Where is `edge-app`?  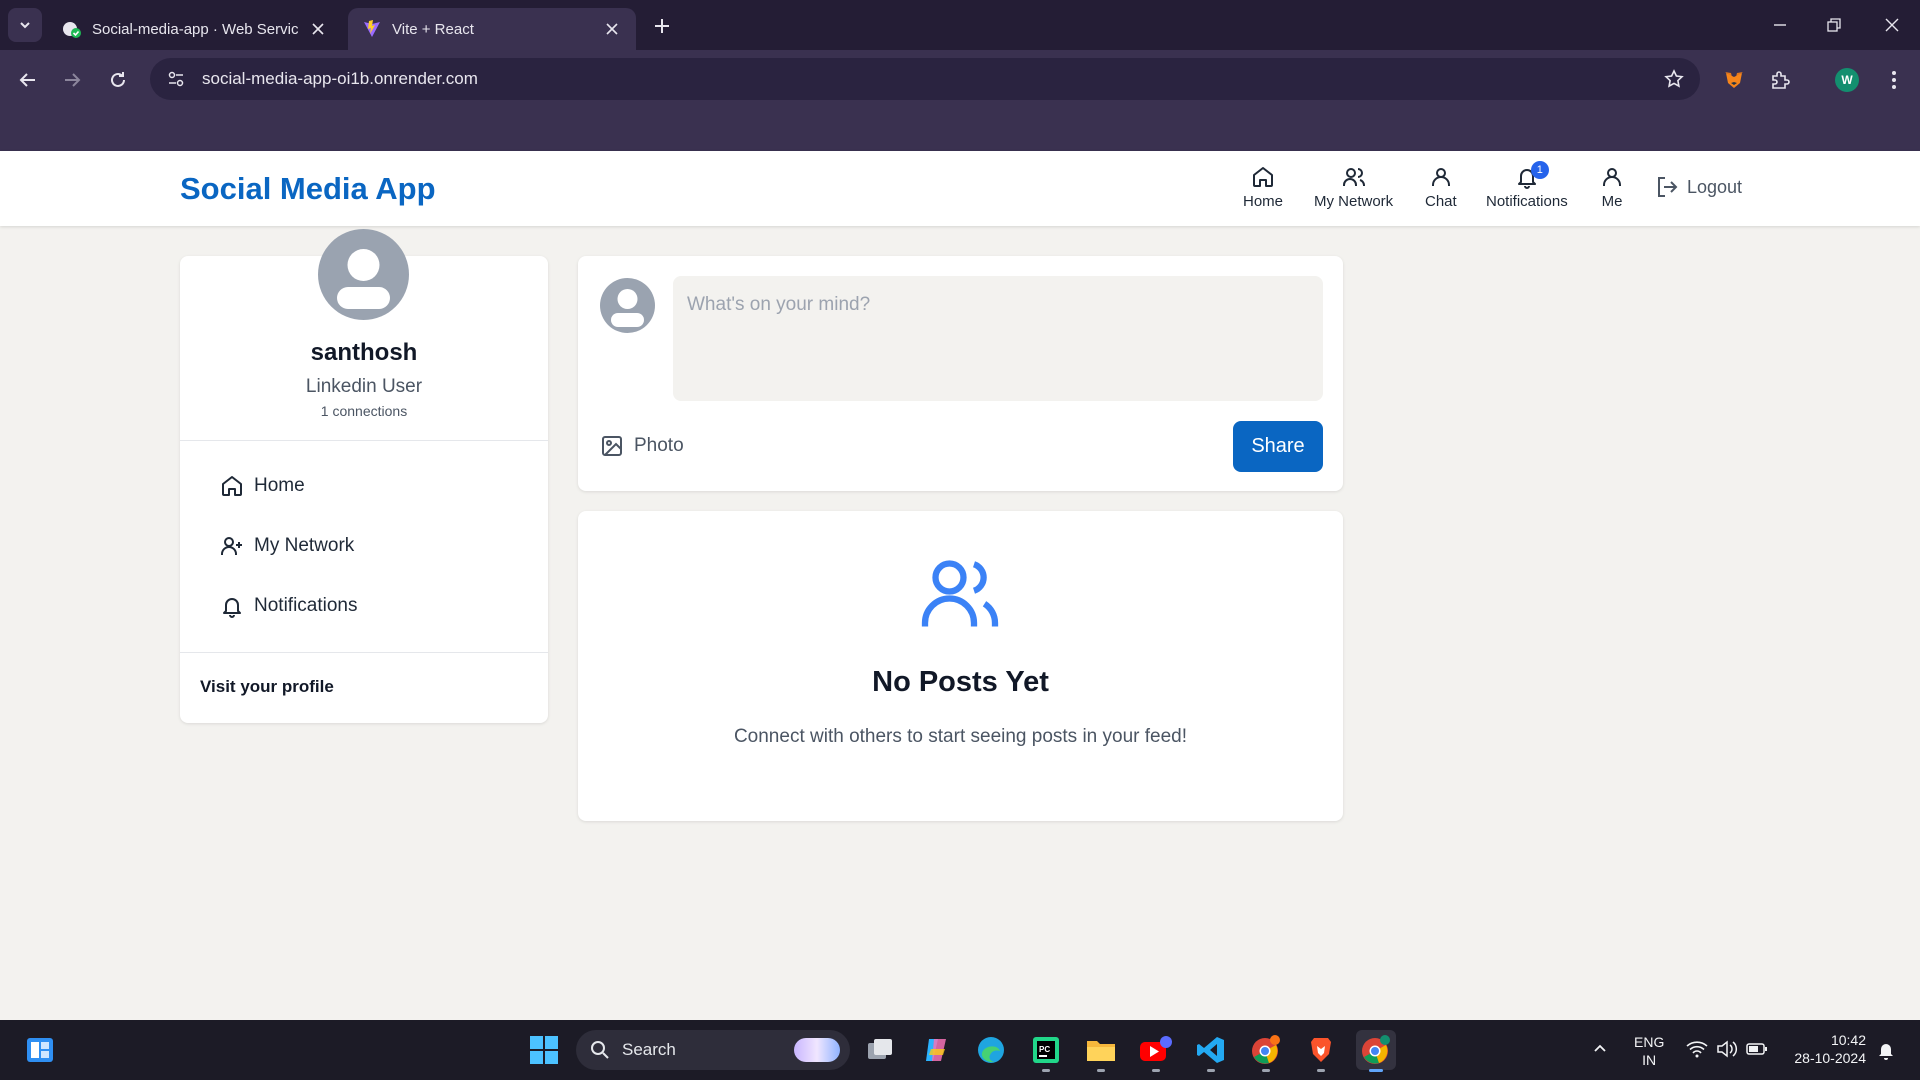
edge-app is located at coordinates (991, 1050).